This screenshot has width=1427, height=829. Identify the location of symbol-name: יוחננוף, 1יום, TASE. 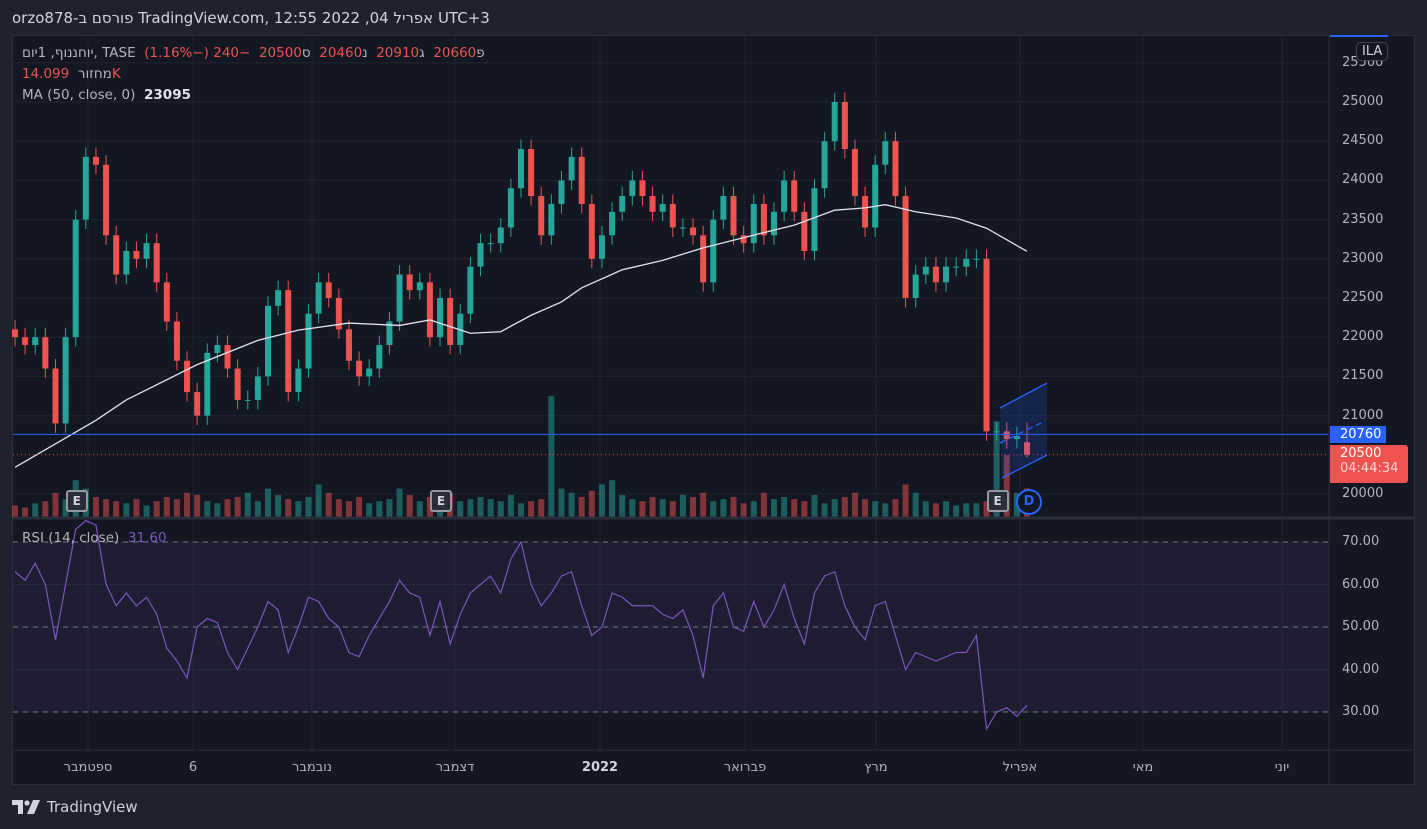
(79, 53).